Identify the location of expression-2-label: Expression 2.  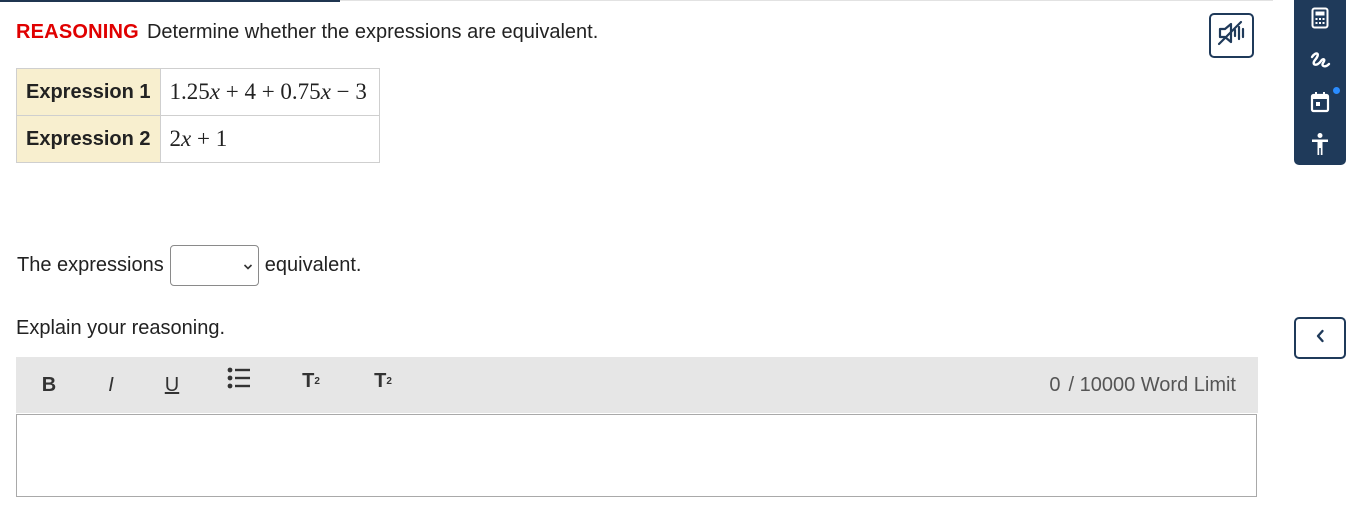
(88, 139).